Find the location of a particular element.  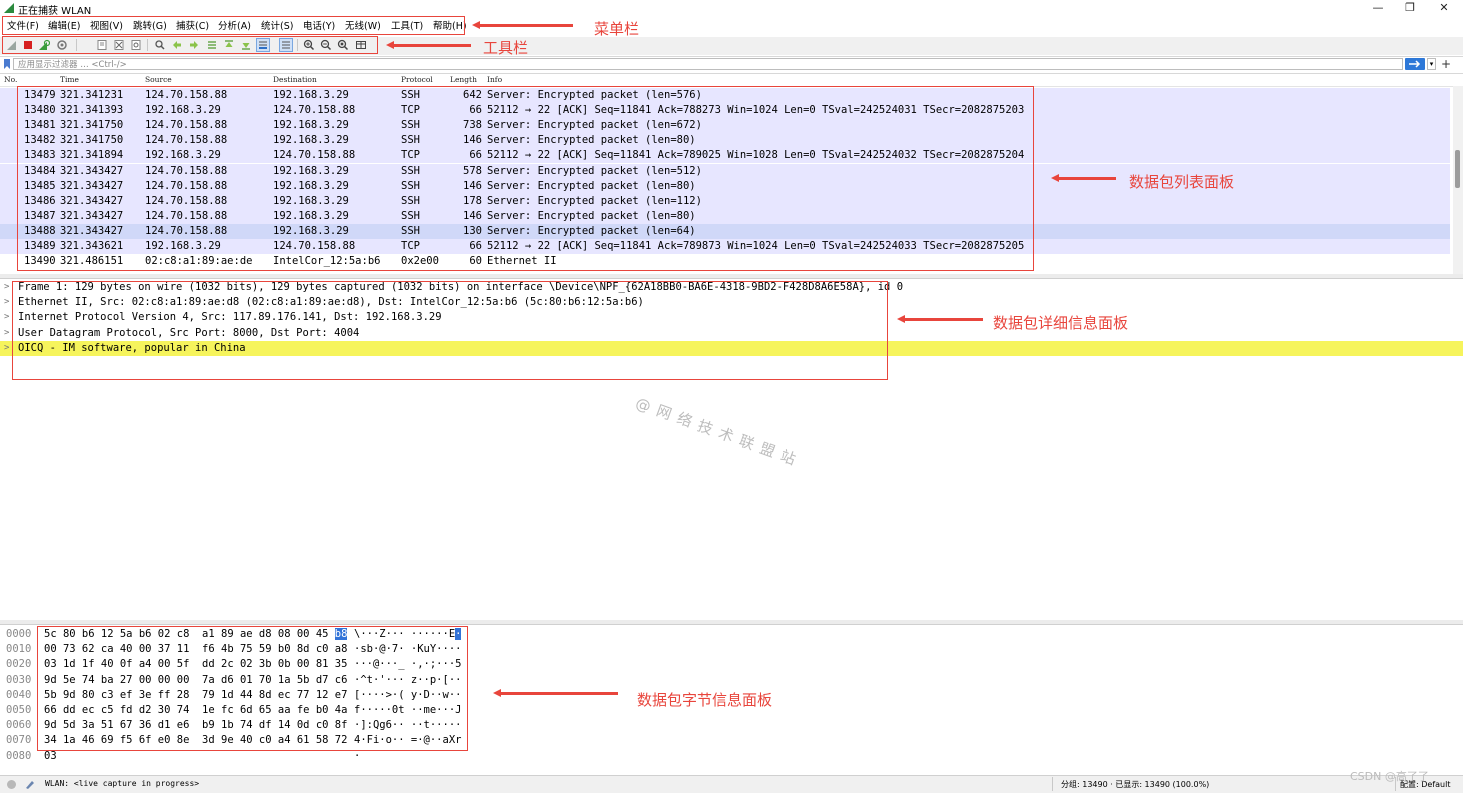

annotation-box-details is located at coordinates (450, 330).